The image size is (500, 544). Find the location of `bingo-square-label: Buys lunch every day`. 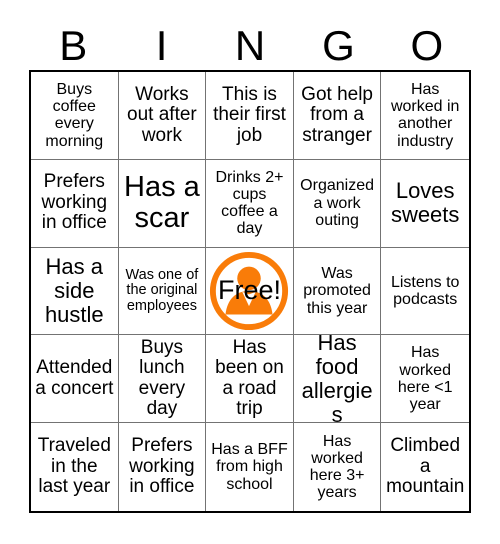

bingo-square-label: Buys lunch every day is located at coordinates (162, 378).